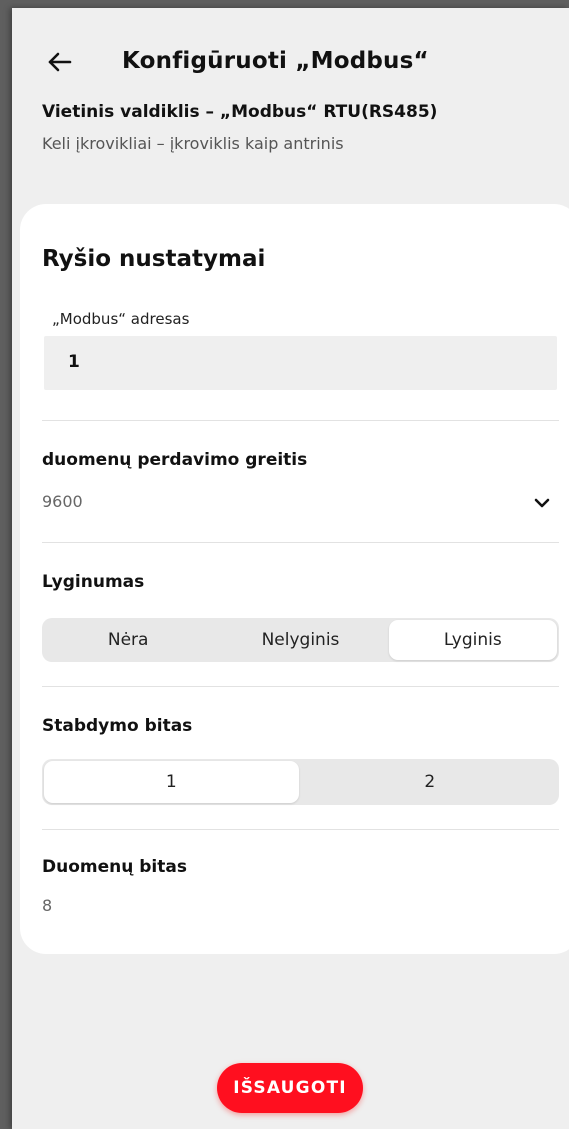 The width and height of the screenshot is (569, 1129). Describe the element at coordinates (74, 362) in the screenshot. I see `modbus-address-value: 1` at that location.